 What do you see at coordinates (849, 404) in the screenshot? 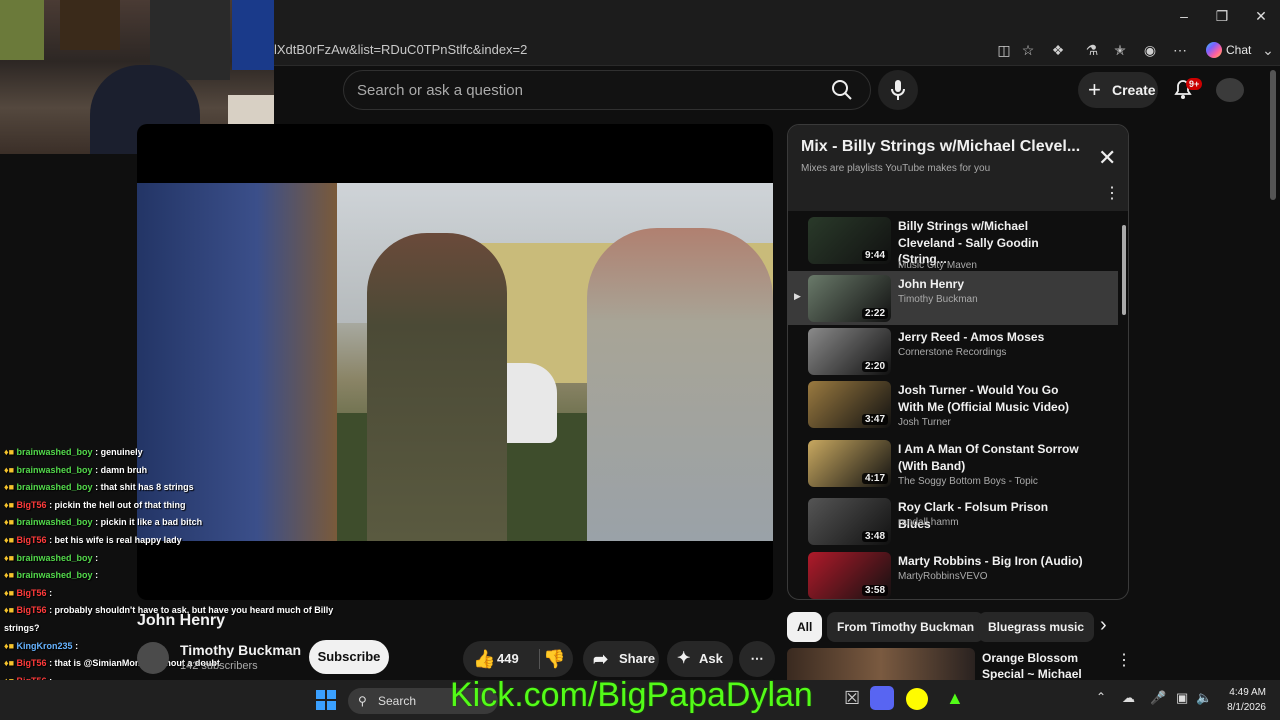
I see `playlist-thumbnail: 3:47` at bounding box center [849, 404].